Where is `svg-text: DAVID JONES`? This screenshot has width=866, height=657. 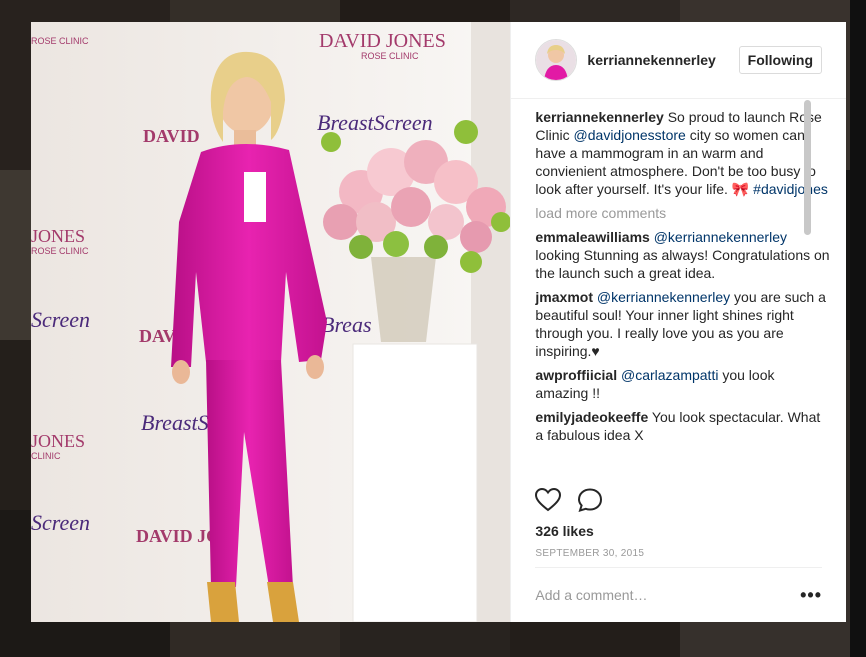 svg-text: DAVID JONES is located at coordinates (382, 41).